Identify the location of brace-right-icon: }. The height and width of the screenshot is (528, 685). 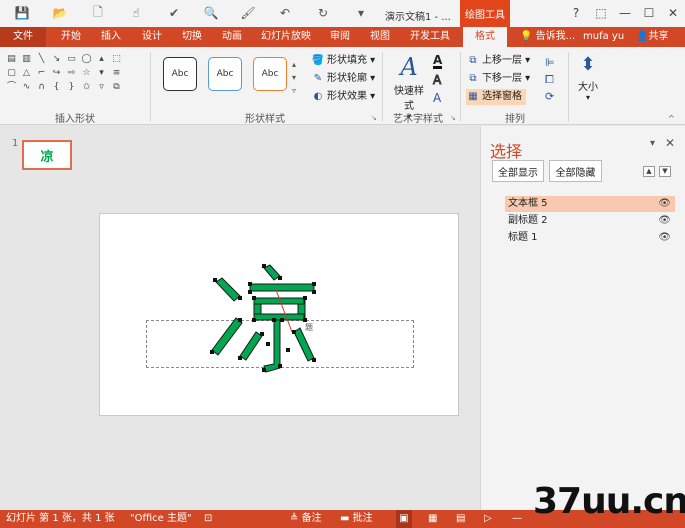
(71, 87).